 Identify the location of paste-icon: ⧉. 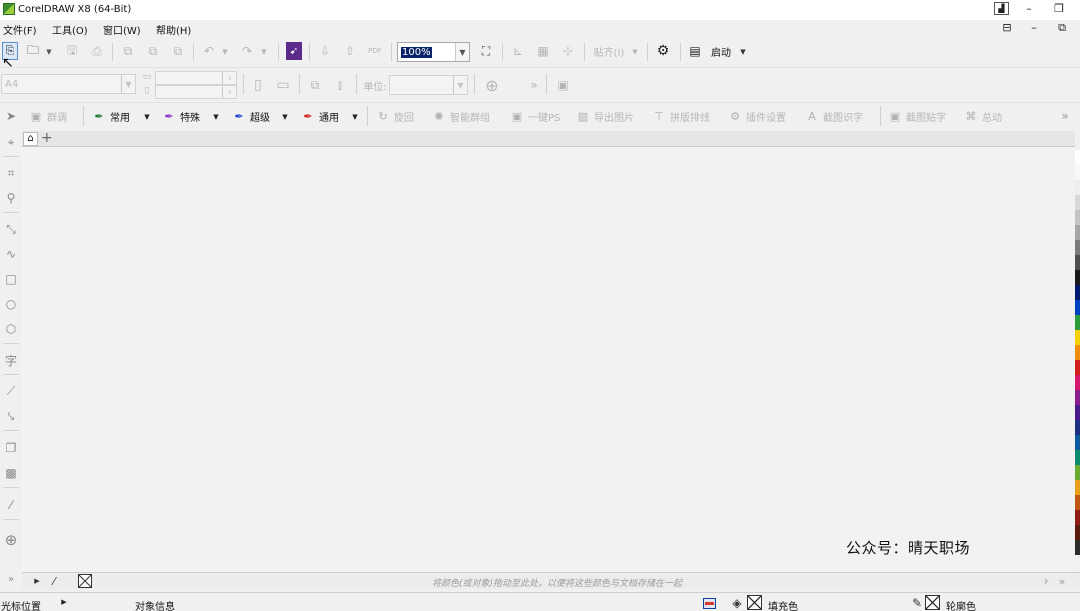
(178, 51).